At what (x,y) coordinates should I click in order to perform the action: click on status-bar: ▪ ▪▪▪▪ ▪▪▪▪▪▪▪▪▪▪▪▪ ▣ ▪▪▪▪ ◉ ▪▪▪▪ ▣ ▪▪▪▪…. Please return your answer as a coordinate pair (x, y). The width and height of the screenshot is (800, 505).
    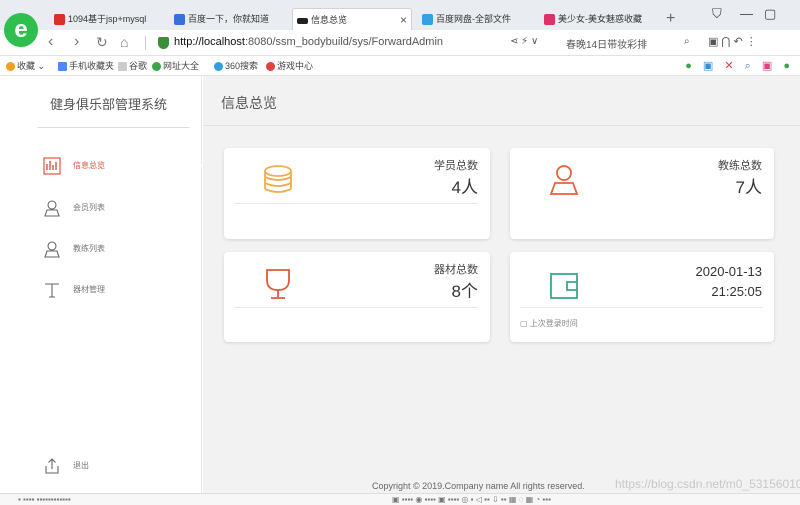
    Looking at the image, I should click on (400, 499).